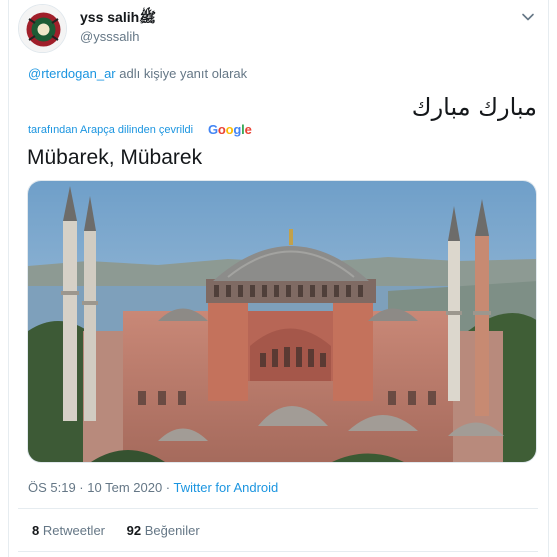 The image size is (557, 557). Describe the element at coordinates (528, 17) in the screenshot. I see `chevron-down-icon` at that location.